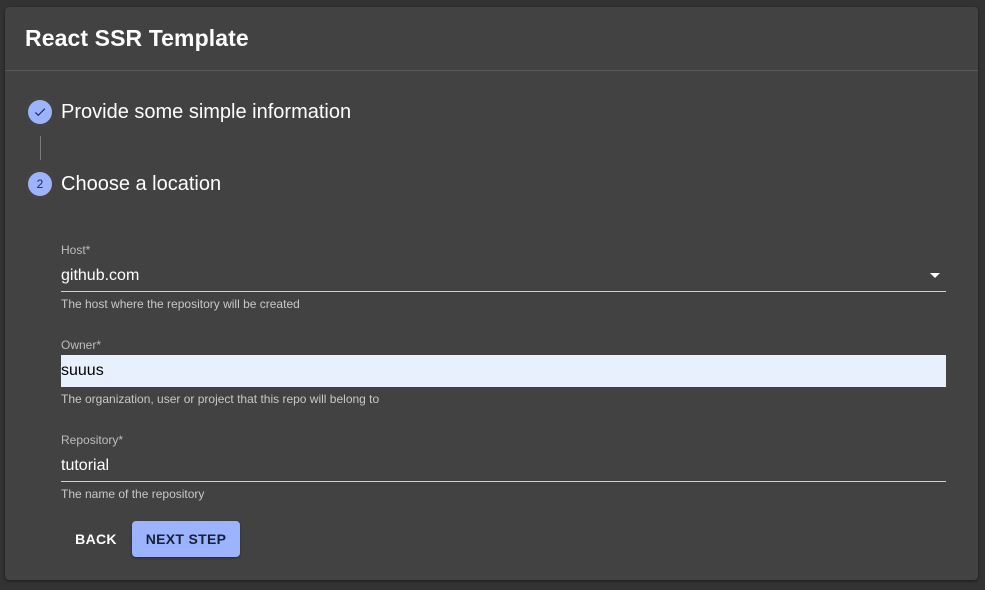 Image resolution: width=985 pixels, height=590 pixels. I want to click on check-icon-glyph, so click(40, 112).